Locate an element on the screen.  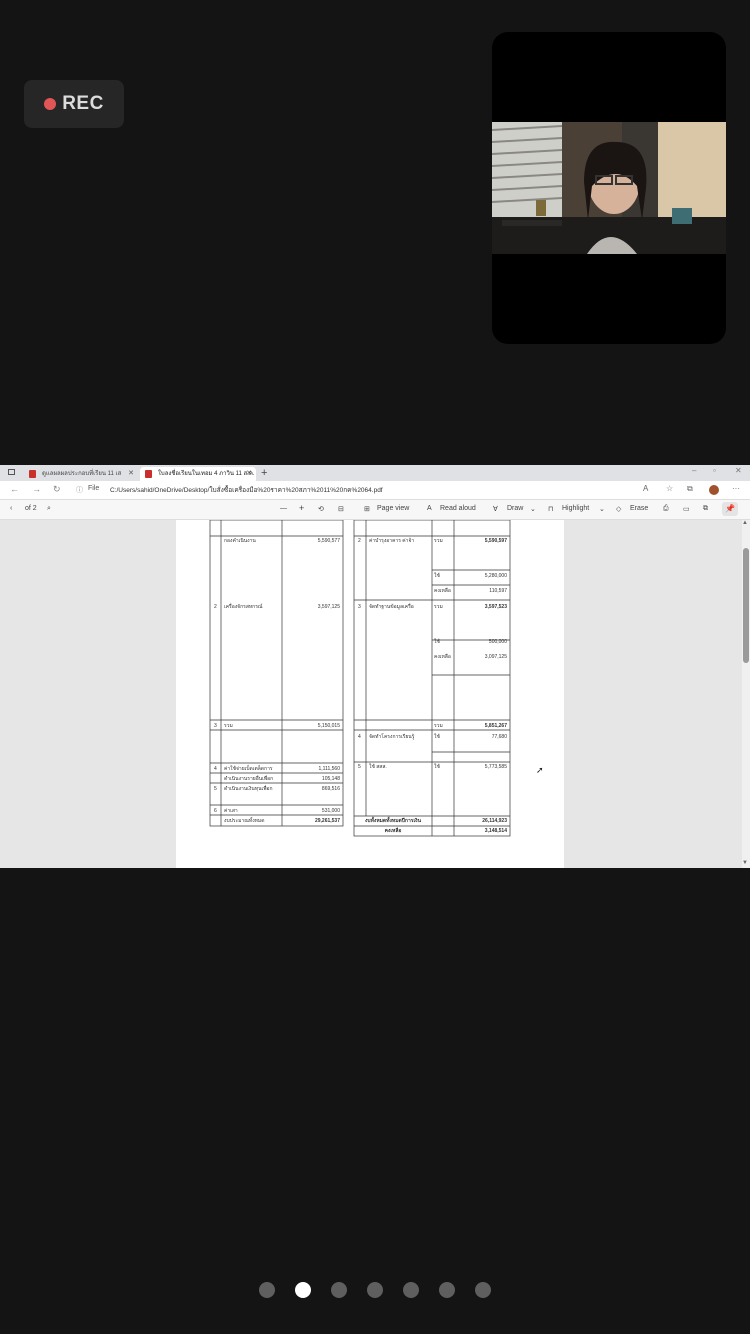
contents-icon: ‹ is located at coordinates (11, 508).